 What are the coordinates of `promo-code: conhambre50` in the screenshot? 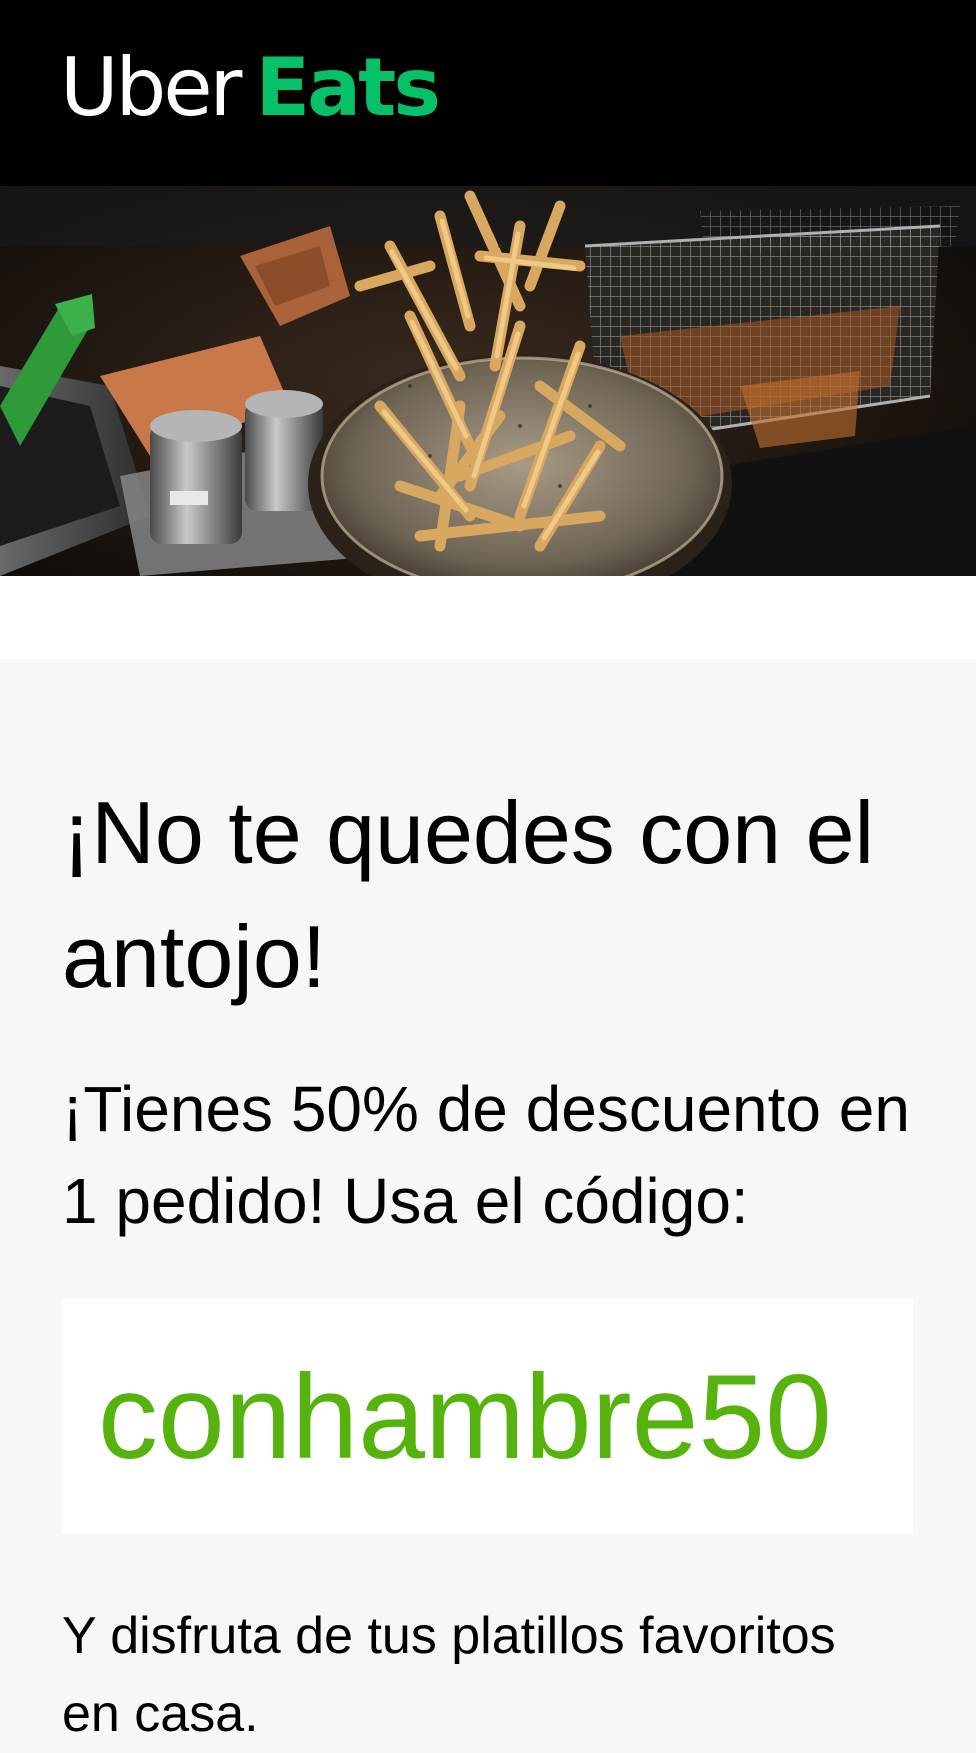 It's located at (465, 1417).